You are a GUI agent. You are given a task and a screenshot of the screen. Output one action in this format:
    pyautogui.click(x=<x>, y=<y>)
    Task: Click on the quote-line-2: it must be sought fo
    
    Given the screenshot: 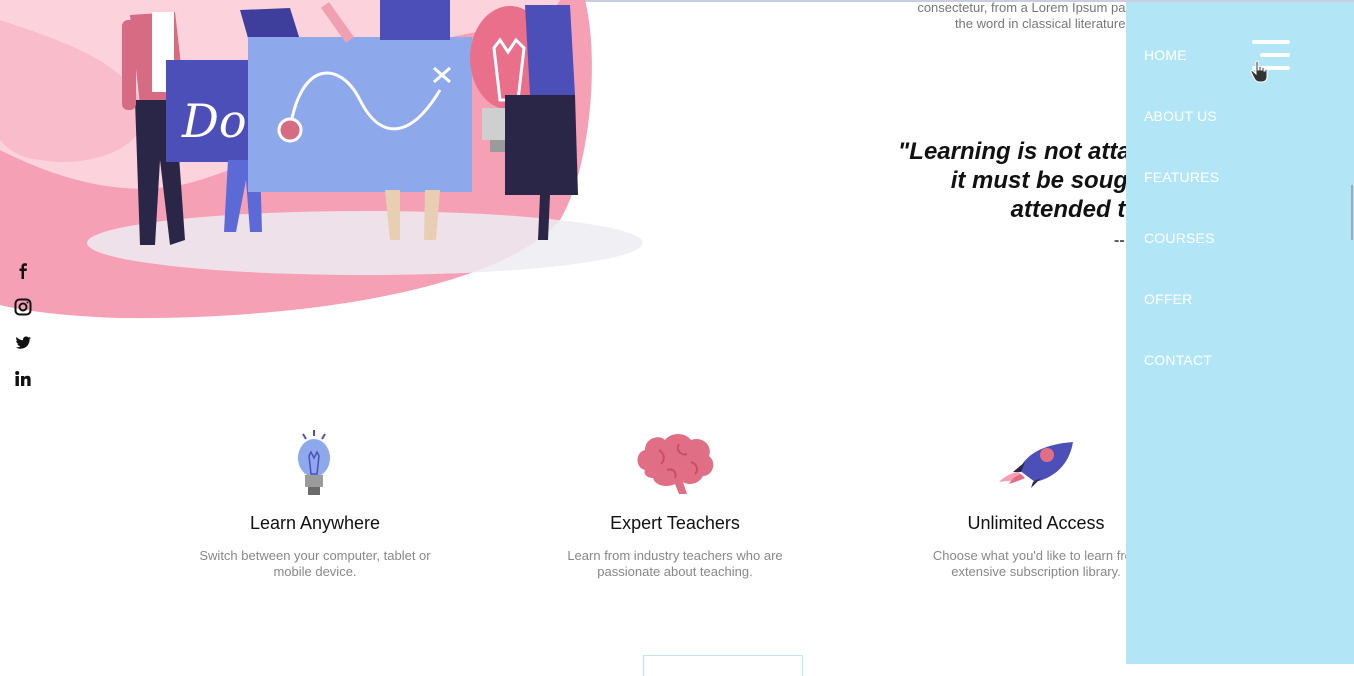 What is the action you would take?
    pyautogui.click(x=1065, y=180)
    